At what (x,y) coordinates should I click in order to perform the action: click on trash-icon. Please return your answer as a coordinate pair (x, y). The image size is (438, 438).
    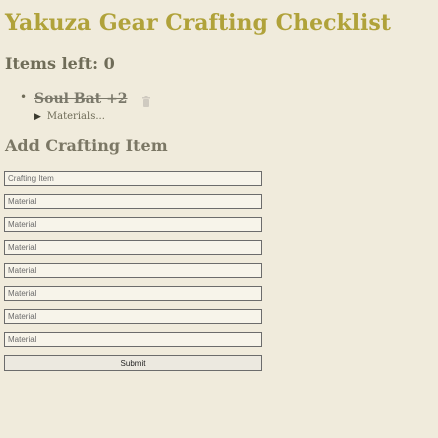
    Looking at the image, I should click on (146, 100).